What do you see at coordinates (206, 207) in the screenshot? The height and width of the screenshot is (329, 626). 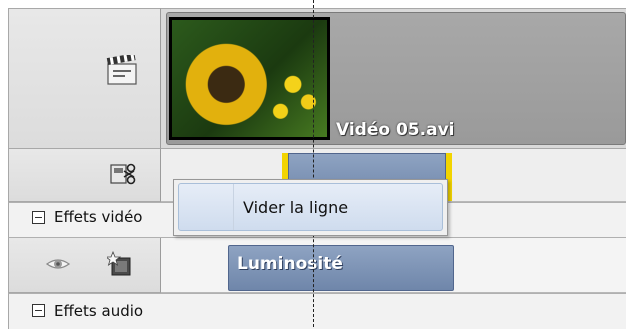 I see `menu-icon-gutter` at bounding box center [206, 207].